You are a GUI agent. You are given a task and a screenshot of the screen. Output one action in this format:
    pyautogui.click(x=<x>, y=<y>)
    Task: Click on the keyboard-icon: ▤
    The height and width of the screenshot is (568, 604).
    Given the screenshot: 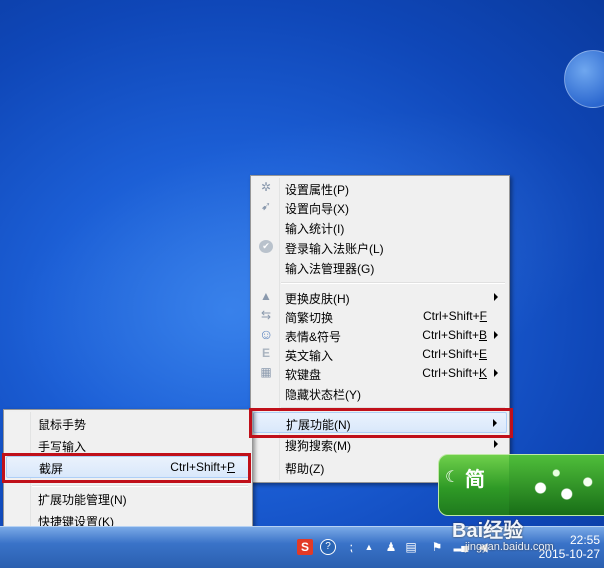 What is the action you would take?
    pyautogui.click(x=411, y=547)
    